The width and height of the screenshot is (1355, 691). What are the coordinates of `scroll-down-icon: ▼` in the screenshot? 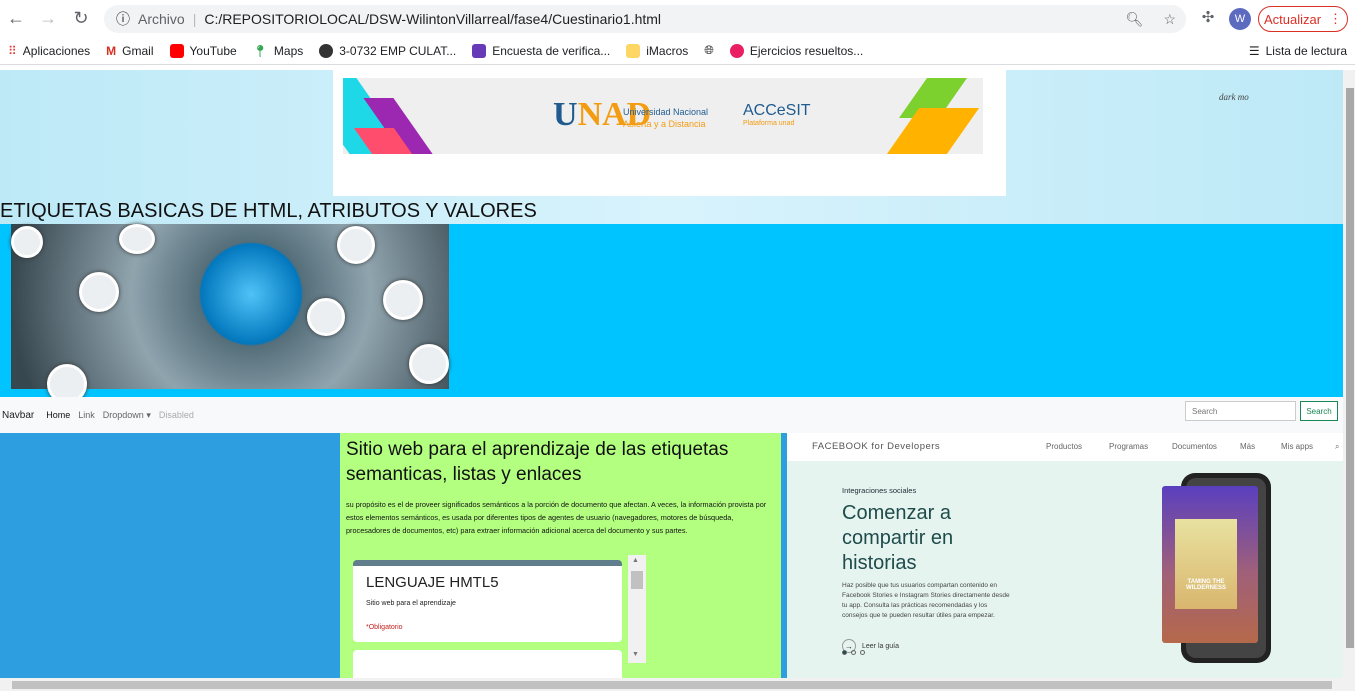 It's located at (635, 654).